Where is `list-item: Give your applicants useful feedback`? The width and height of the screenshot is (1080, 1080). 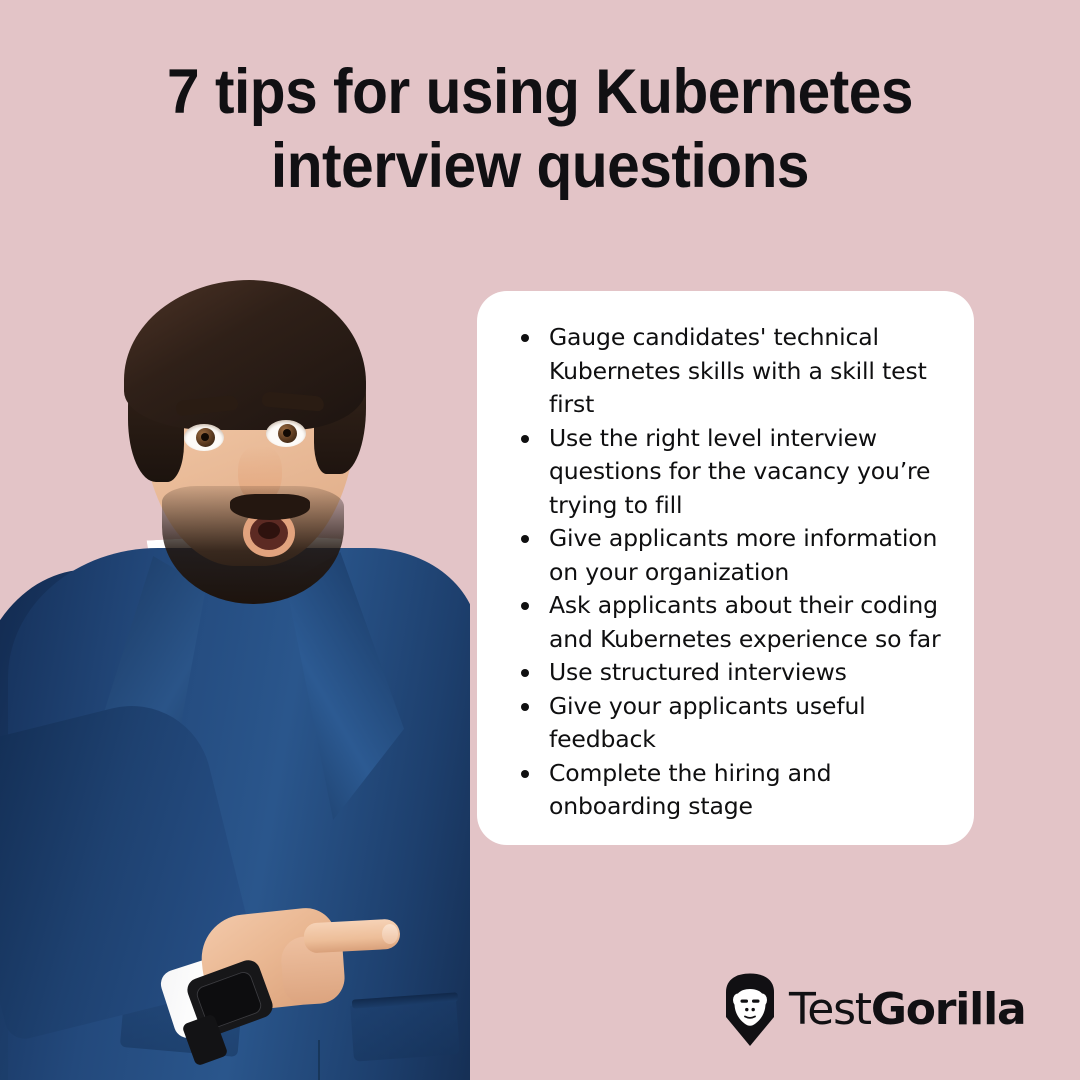
list-item: Give your applicants useful feedback is located at coordinates (734, 723).